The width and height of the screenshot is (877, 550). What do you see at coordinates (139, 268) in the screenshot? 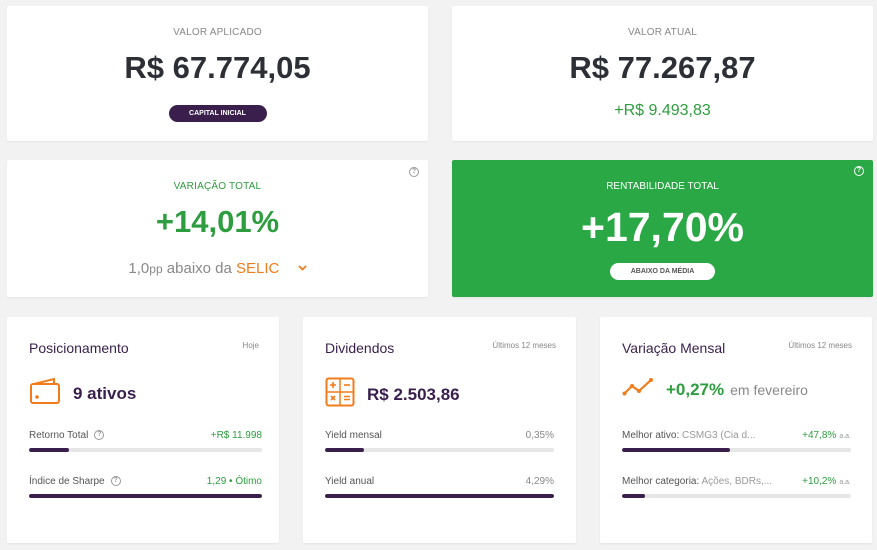
I see `variacao-diff-value: 1,0` at bounding box center [139, 268].